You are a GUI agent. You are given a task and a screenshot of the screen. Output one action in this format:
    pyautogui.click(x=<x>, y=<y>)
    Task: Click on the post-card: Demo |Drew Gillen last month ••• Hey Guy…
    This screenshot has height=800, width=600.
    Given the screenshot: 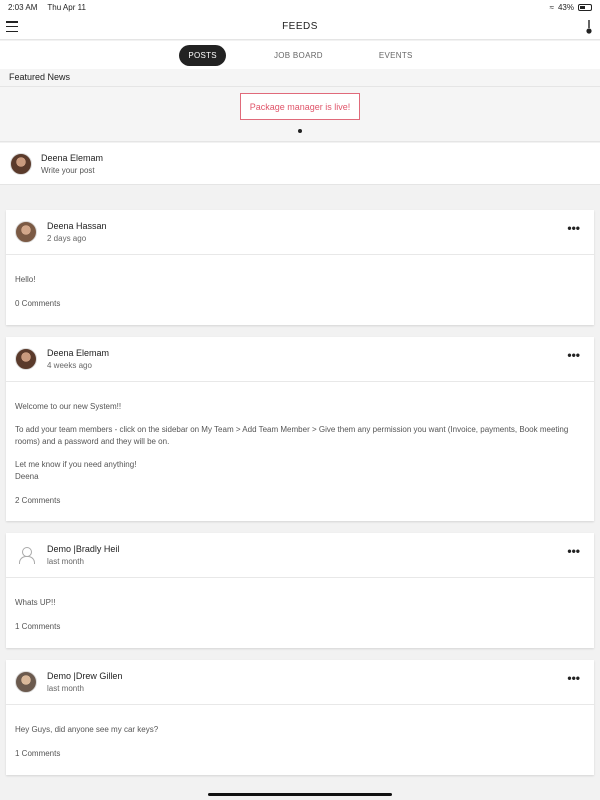 What is the action you would take?
    pyautogui.click(x=300, y=717)
    